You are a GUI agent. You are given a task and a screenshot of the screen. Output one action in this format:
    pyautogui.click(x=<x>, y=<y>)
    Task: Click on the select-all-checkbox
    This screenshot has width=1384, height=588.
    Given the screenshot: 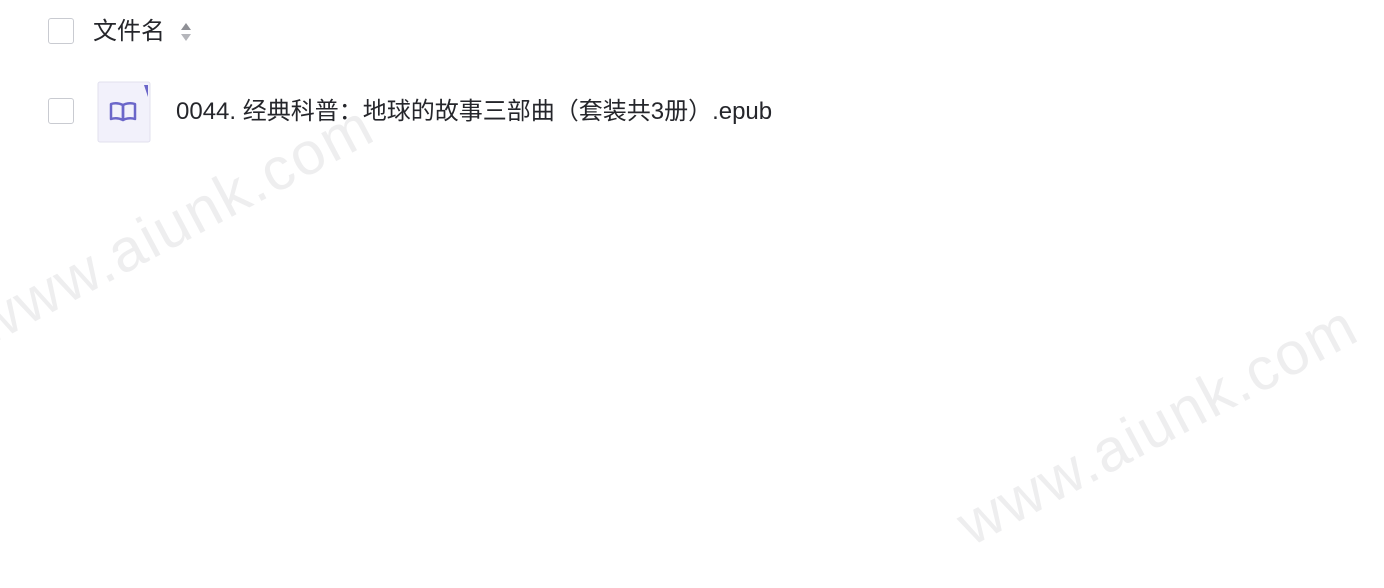 What is the action you would take?
    pyautogui.click(x=61, y=31)
    